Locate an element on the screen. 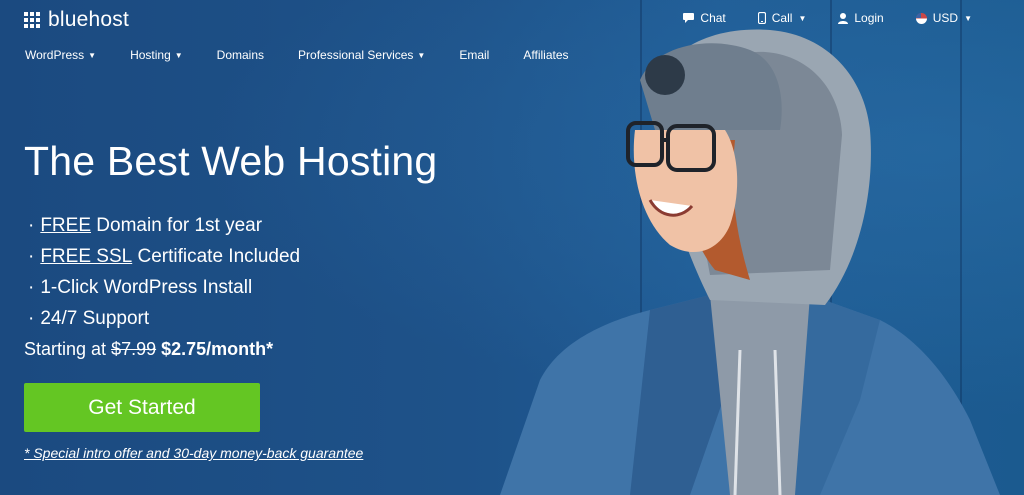 This screenshot has height=495, width=1024. nav-email-label: Email is located at coordinates (474, 55).